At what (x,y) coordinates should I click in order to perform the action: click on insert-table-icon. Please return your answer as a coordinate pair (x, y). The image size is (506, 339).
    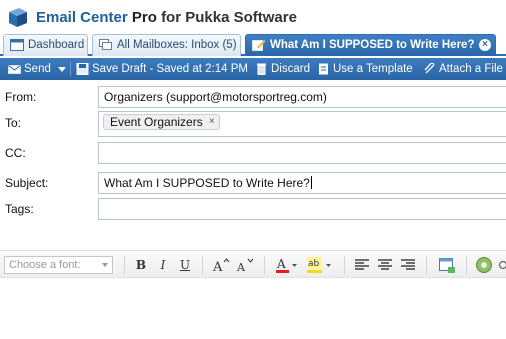
    Looking at the image, I should click on (447, 265).